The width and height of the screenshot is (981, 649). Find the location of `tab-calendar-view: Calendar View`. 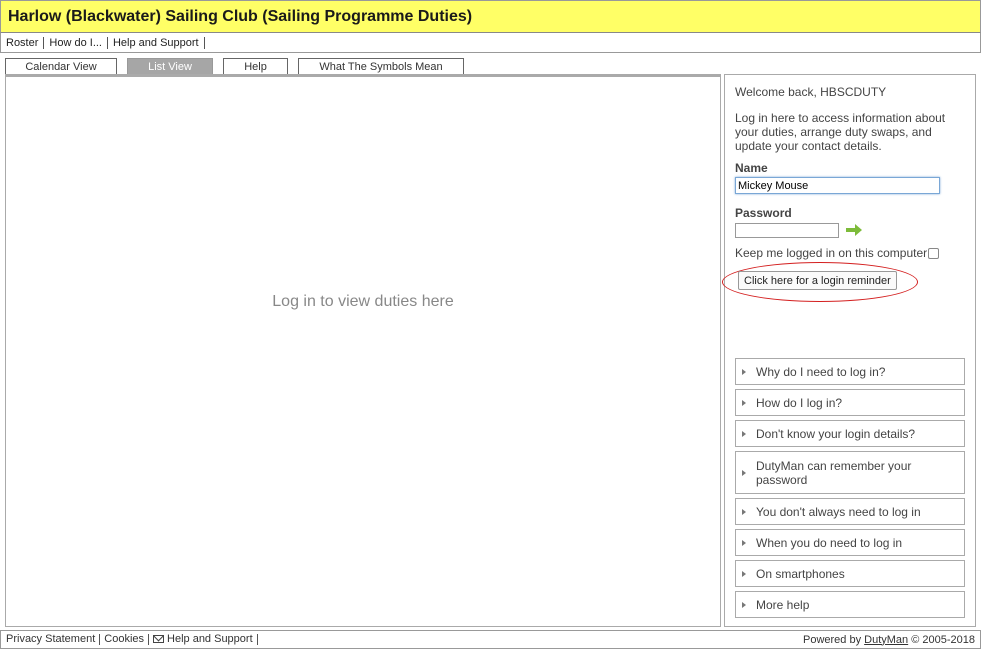

tab-calendar-view: Calendar View is located at coordinates (61, 66).